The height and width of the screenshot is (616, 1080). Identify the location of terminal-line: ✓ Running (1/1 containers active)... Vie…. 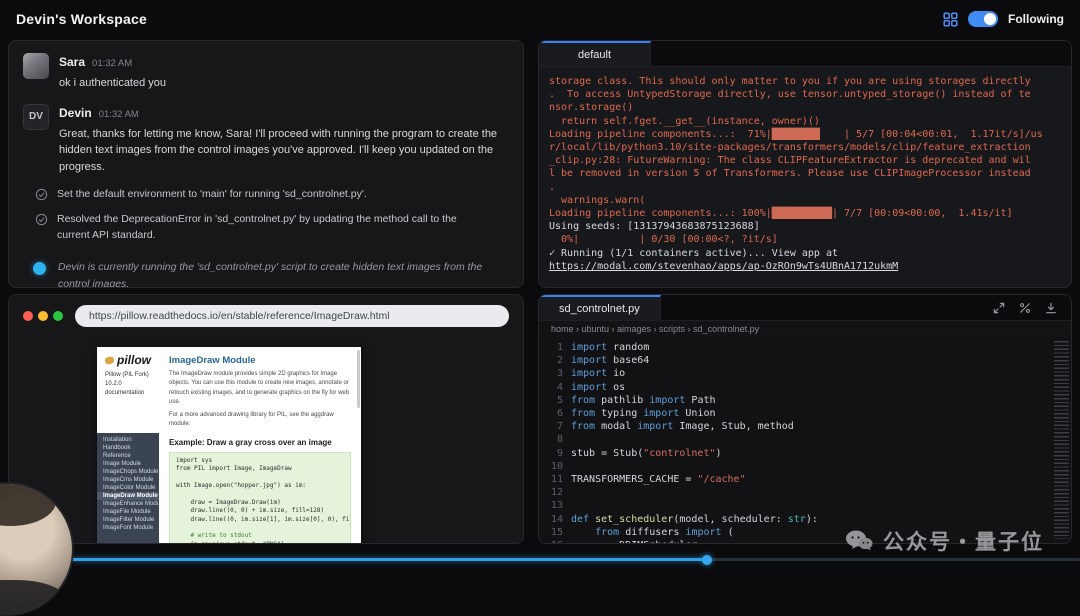
(805, 253).